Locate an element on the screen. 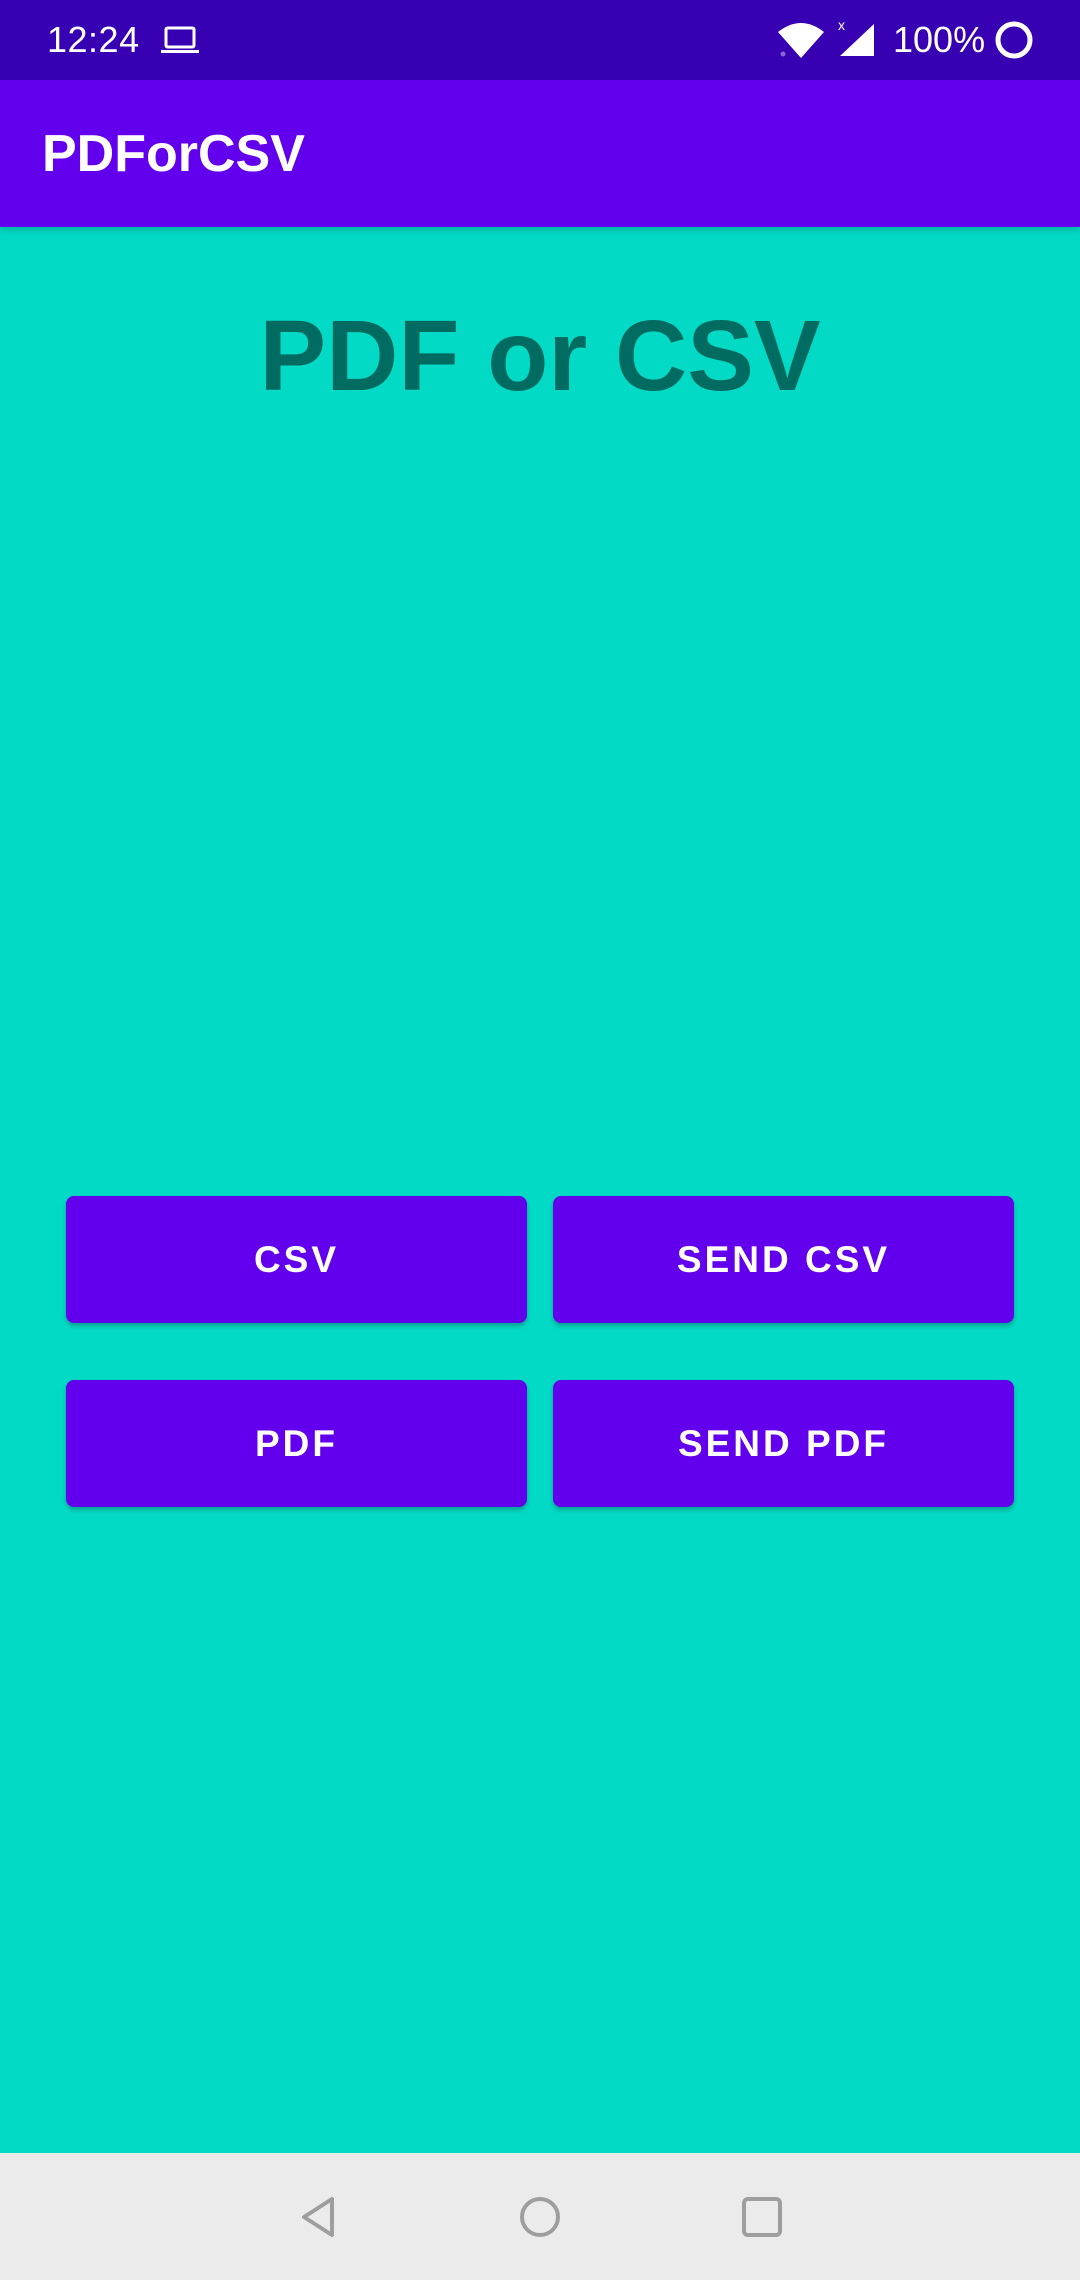 This screenshot has width=1080, height=2280. signal-indicator: x is located at coordinates (841, 25).